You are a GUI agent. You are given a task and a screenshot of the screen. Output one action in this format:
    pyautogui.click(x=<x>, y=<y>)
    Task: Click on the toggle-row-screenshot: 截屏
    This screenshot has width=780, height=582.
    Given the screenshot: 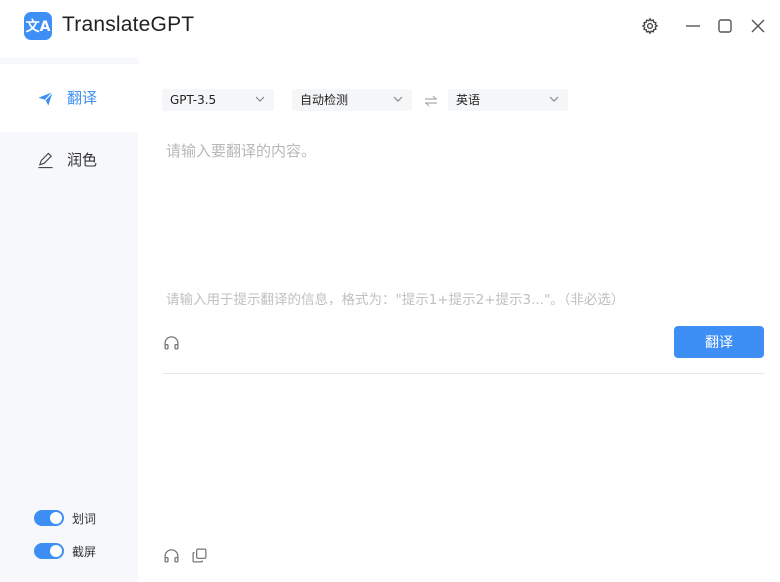 What is the action you would take?
    pyautogui.click(x=65, y=551)
    